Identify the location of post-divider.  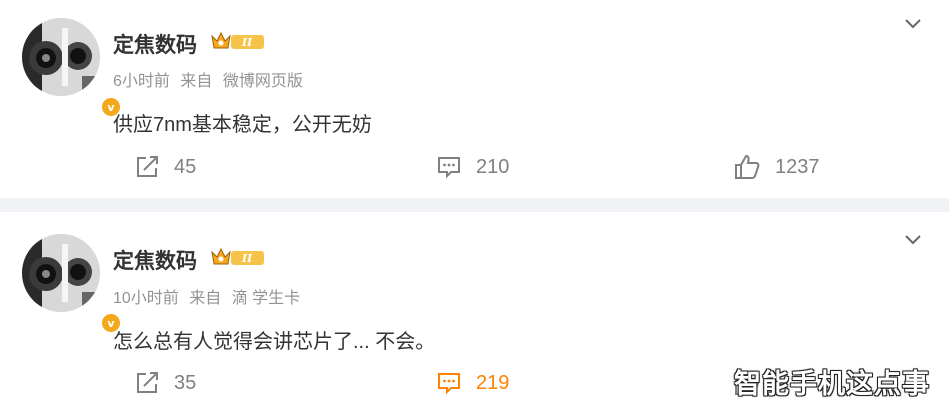
(474, 205).